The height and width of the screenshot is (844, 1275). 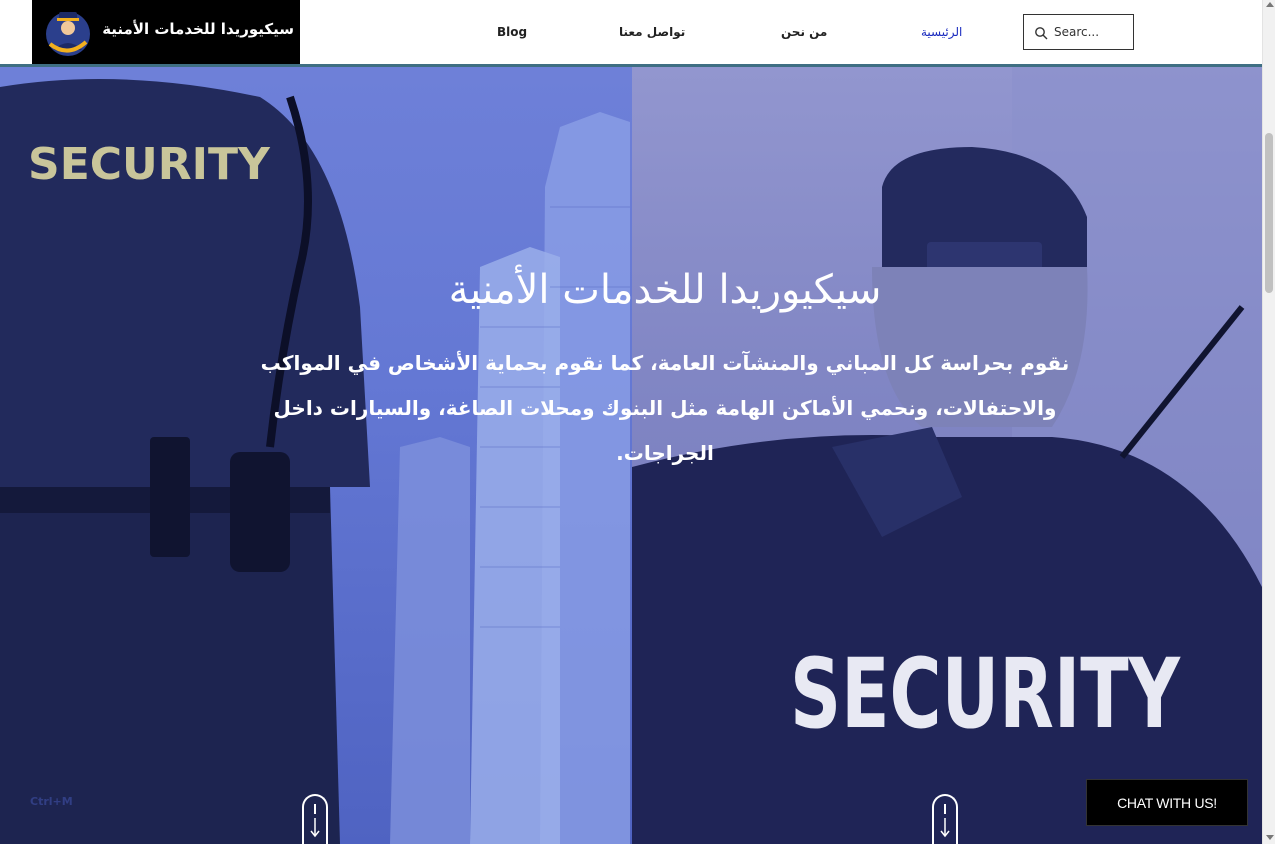 I want to click on nav-link-home: الرئيسية, so click(x=941, y=32).